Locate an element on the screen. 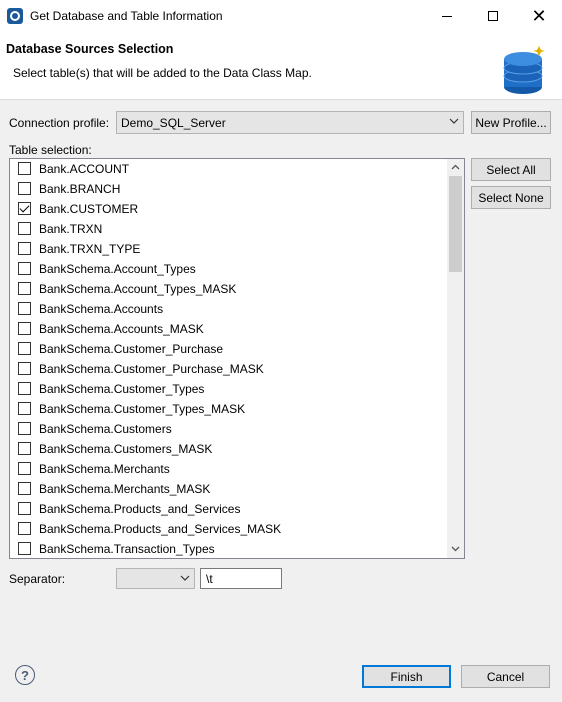 This screenshot has width=562, height=702. table-row-label: Bank.ACCOUNT is located at coordinates (84, 169).